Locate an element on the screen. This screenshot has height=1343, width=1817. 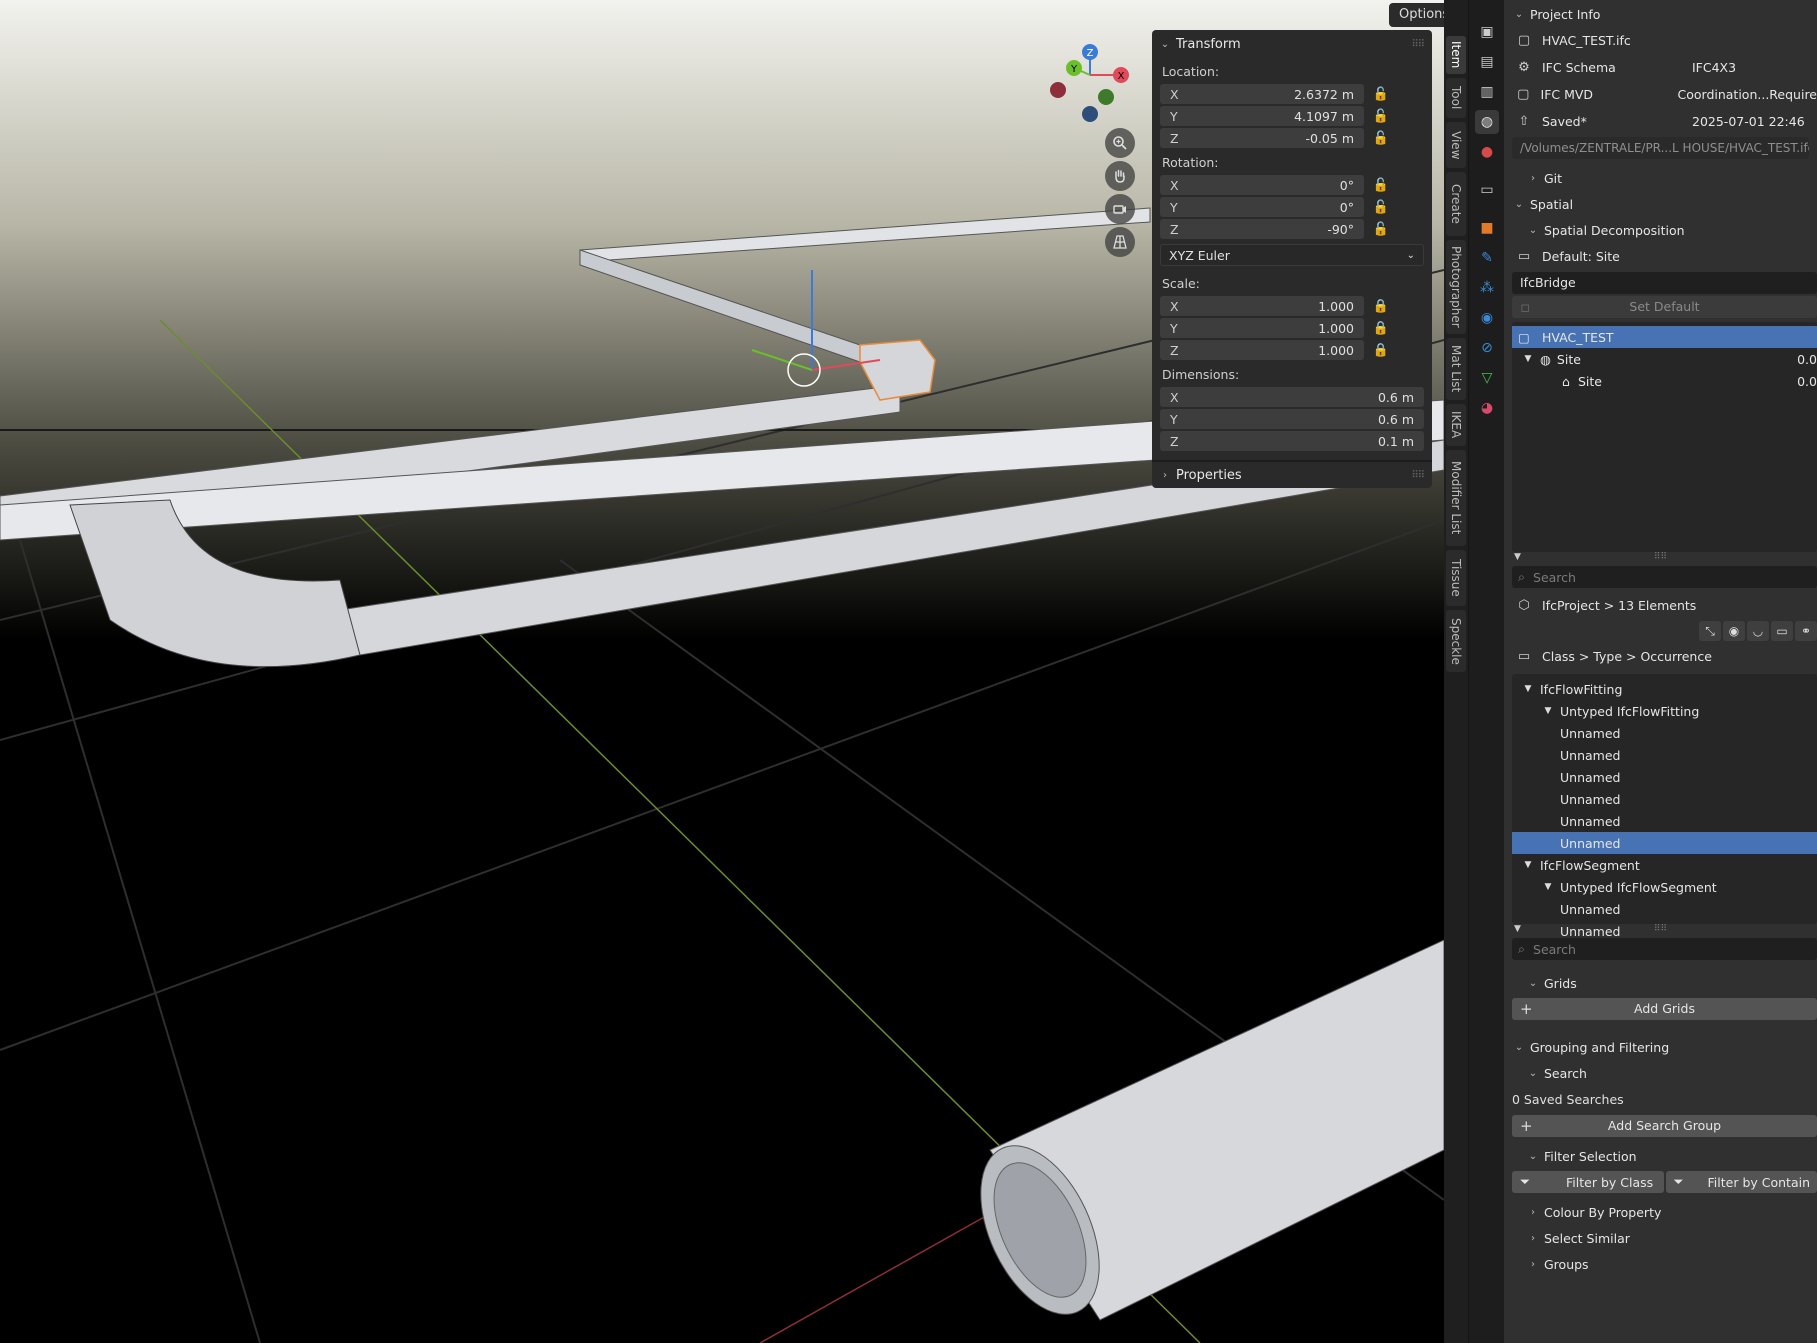
tree-row-occurrence-selected: Unnamed is located at coordinates (1664, 843).